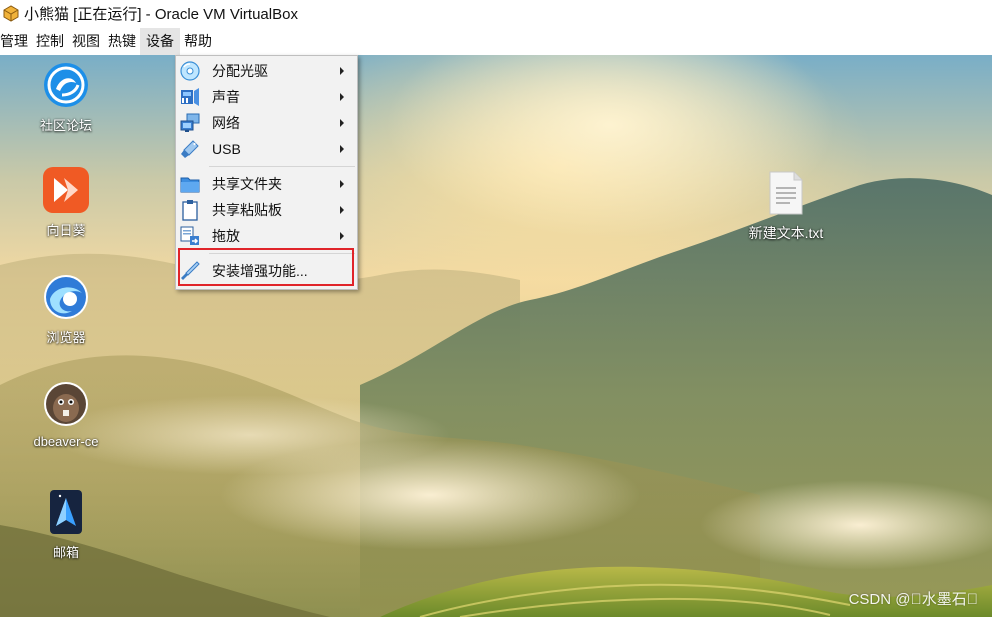  Describe the element at coordinates (496, 13) in the screenshot. I see `window-titlebar: 小熊猫 [正在运行] - Oracle VM VirtualBox` at that location.